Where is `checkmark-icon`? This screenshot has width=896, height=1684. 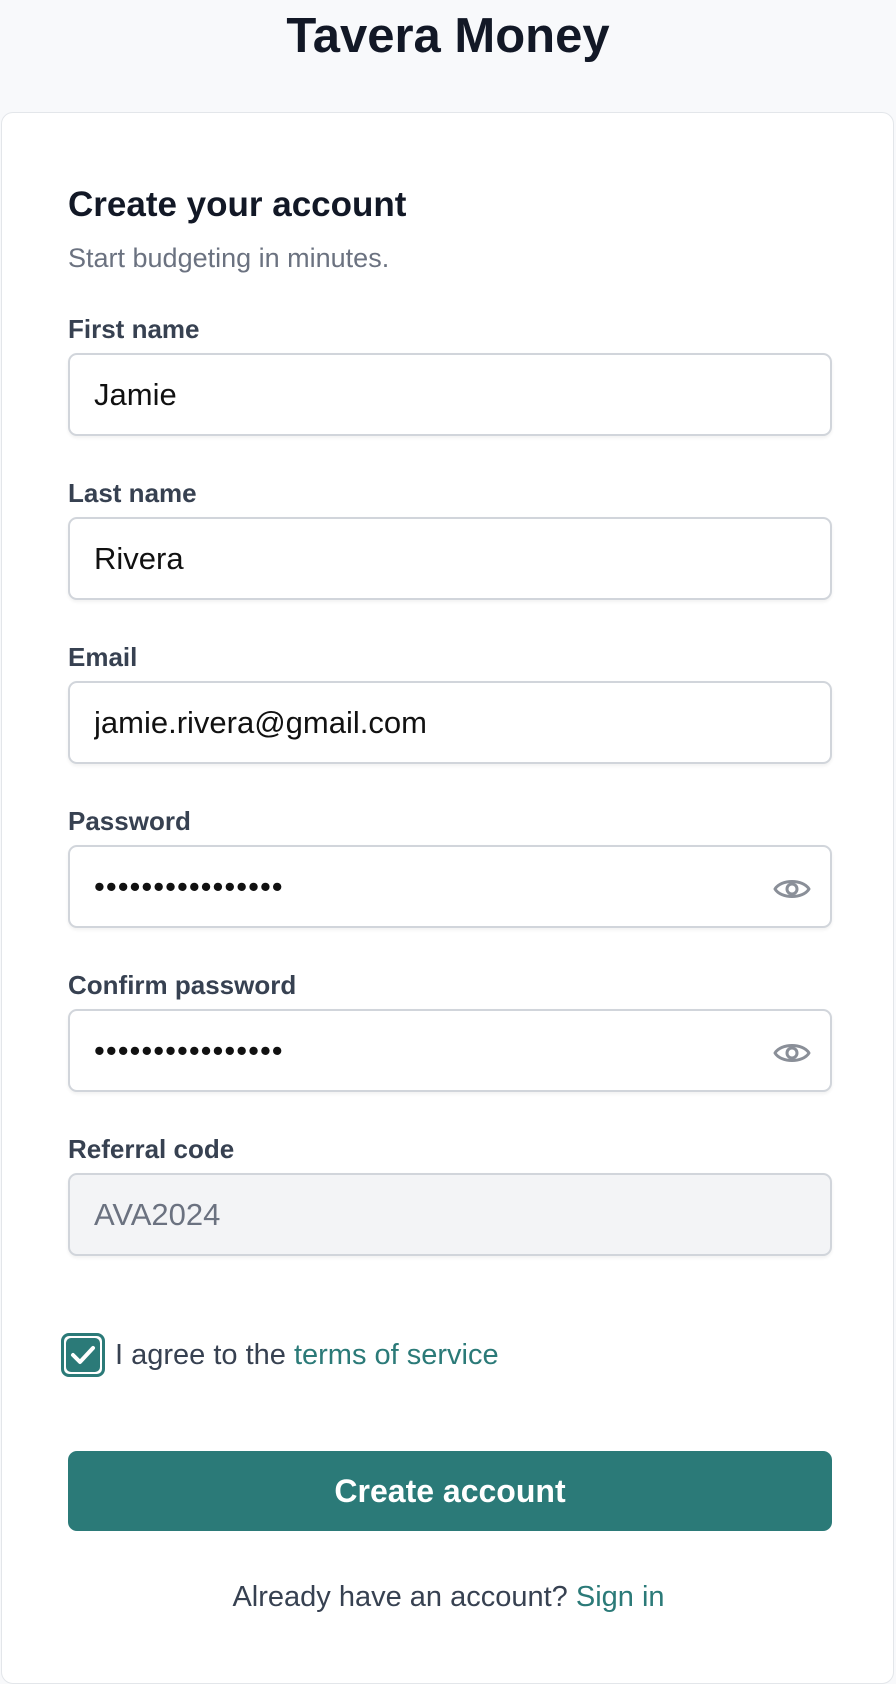
checkmark-icon is located at coordinates (83, 1355).